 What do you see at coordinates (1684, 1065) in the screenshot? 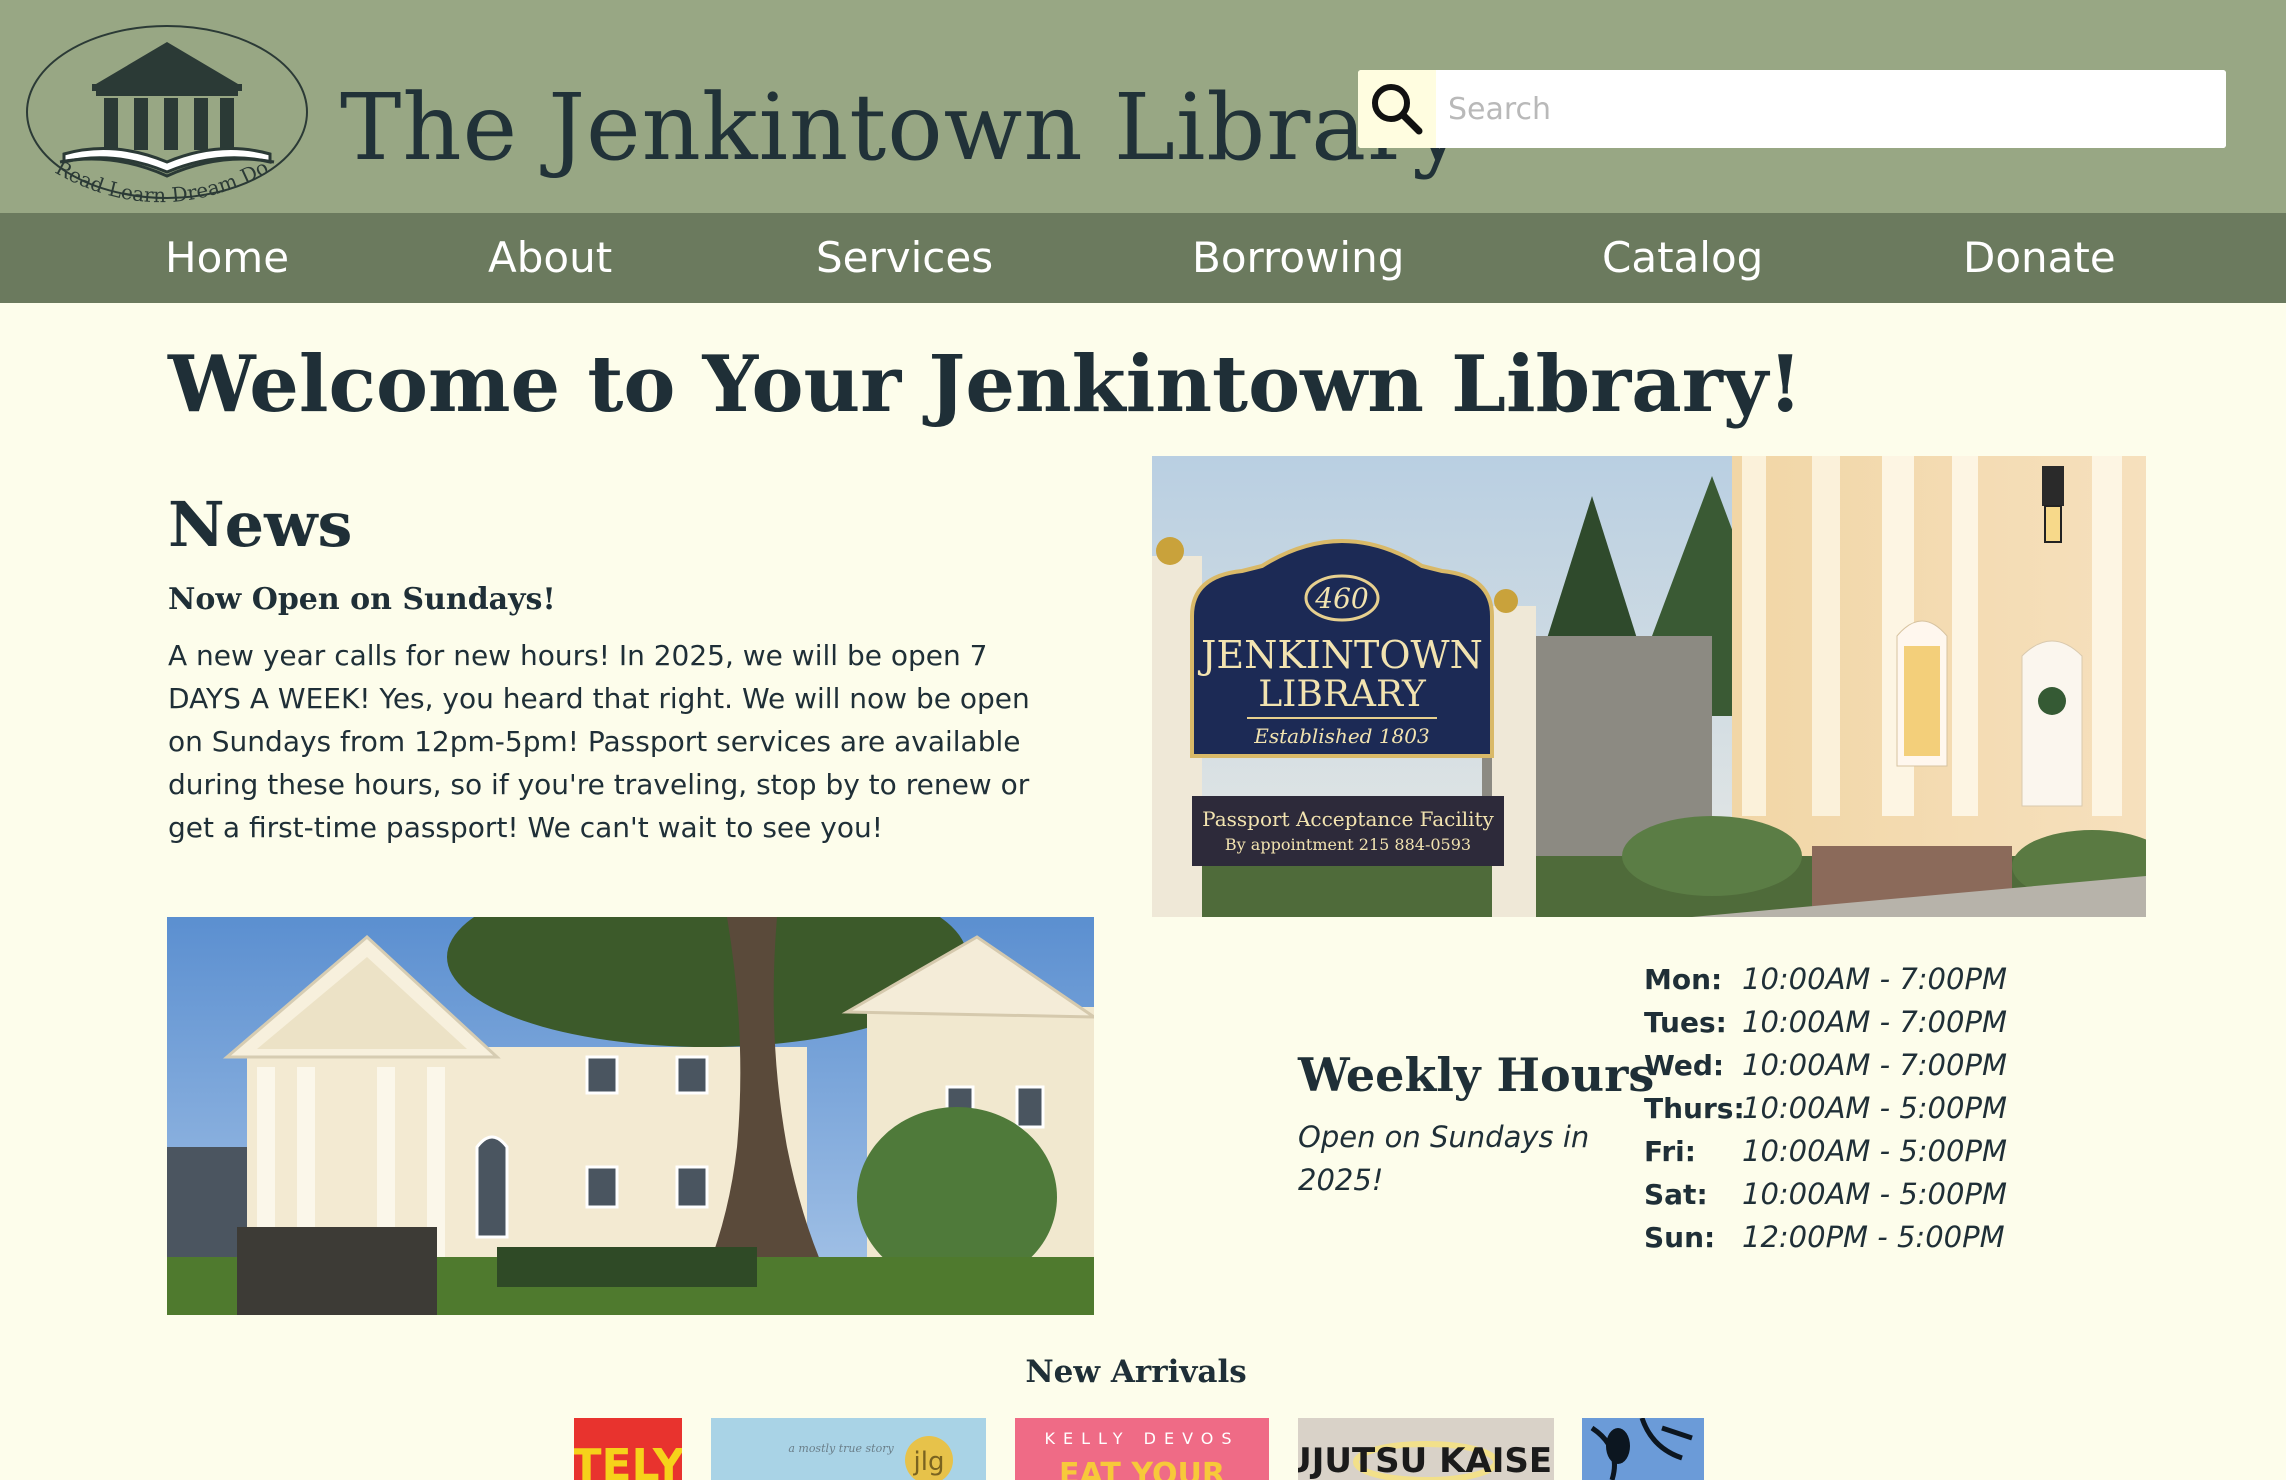
I see `hours-day: Wed:` at bounding box center [1684, 1065].